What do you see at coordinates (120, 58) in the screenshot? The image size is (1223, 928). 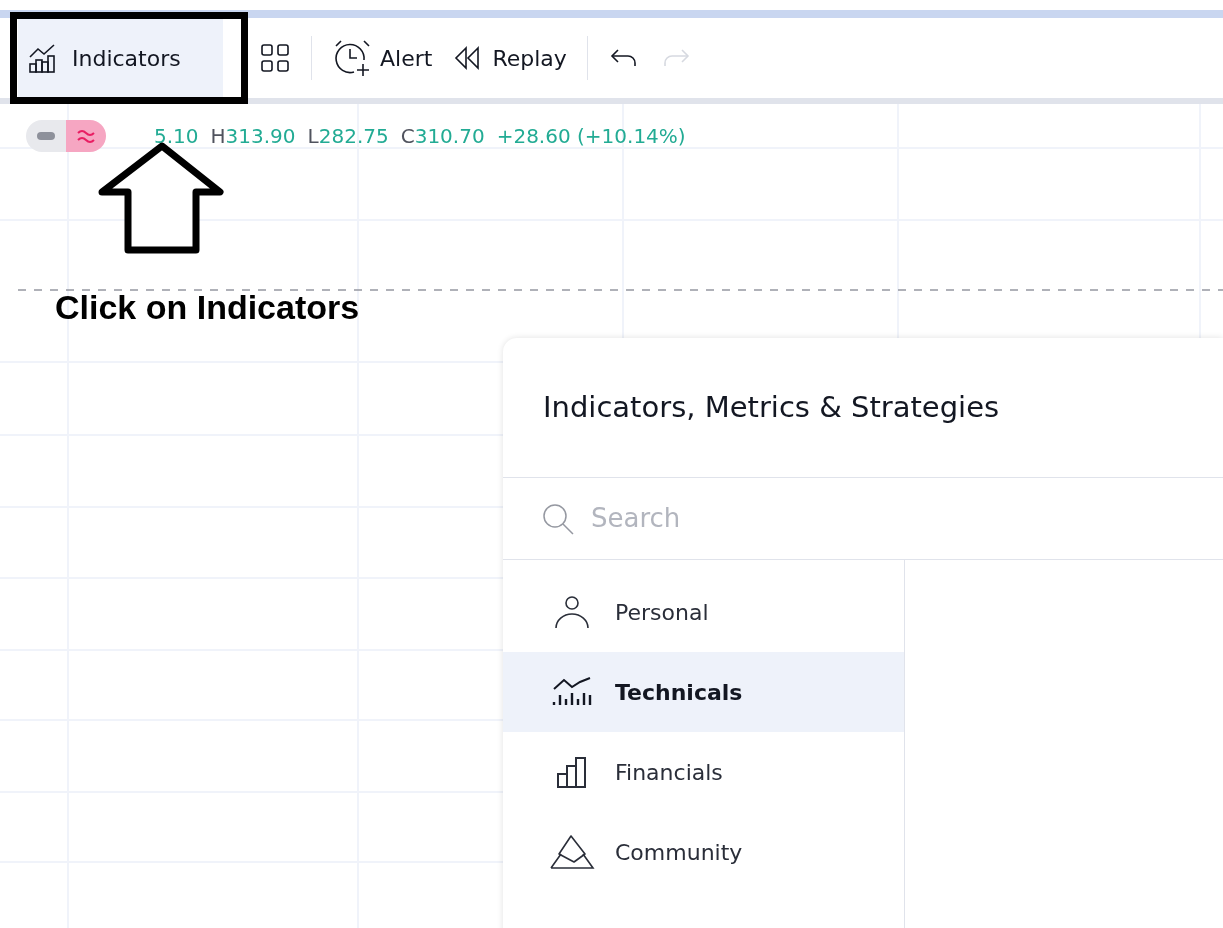 I see `indicators-button: Indicators` at bounding box center [120, 58].